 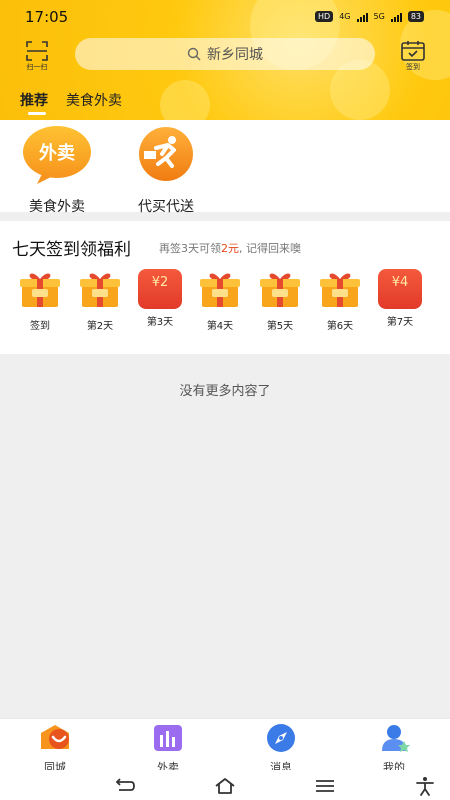 I want to click on nav-item-takeout: 外卖, so click(x=168, y=749).